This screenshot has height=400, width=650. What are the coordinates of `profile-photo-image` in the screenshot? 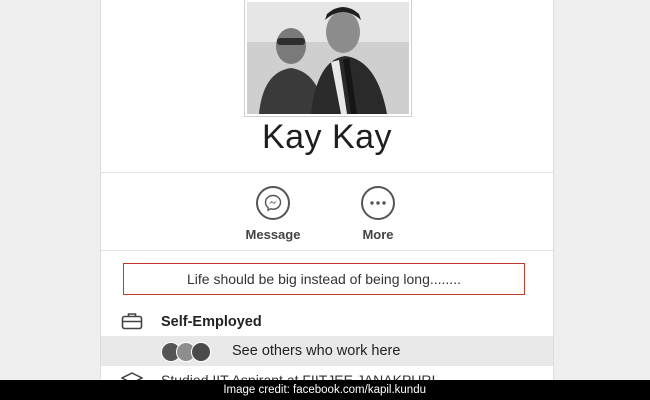 It's located at (328, 58).